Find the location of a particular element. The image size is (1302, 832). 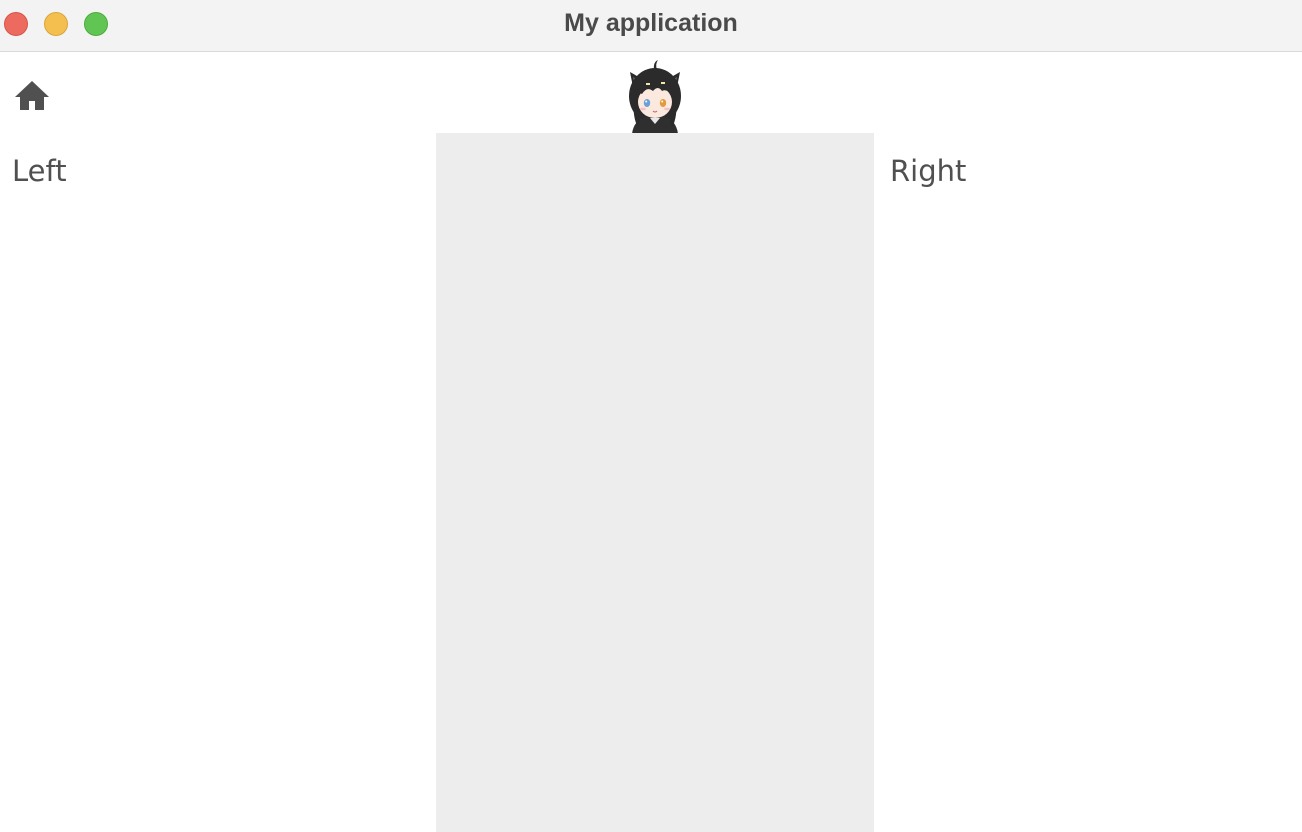

avatar is located at coordinates (655, 96).